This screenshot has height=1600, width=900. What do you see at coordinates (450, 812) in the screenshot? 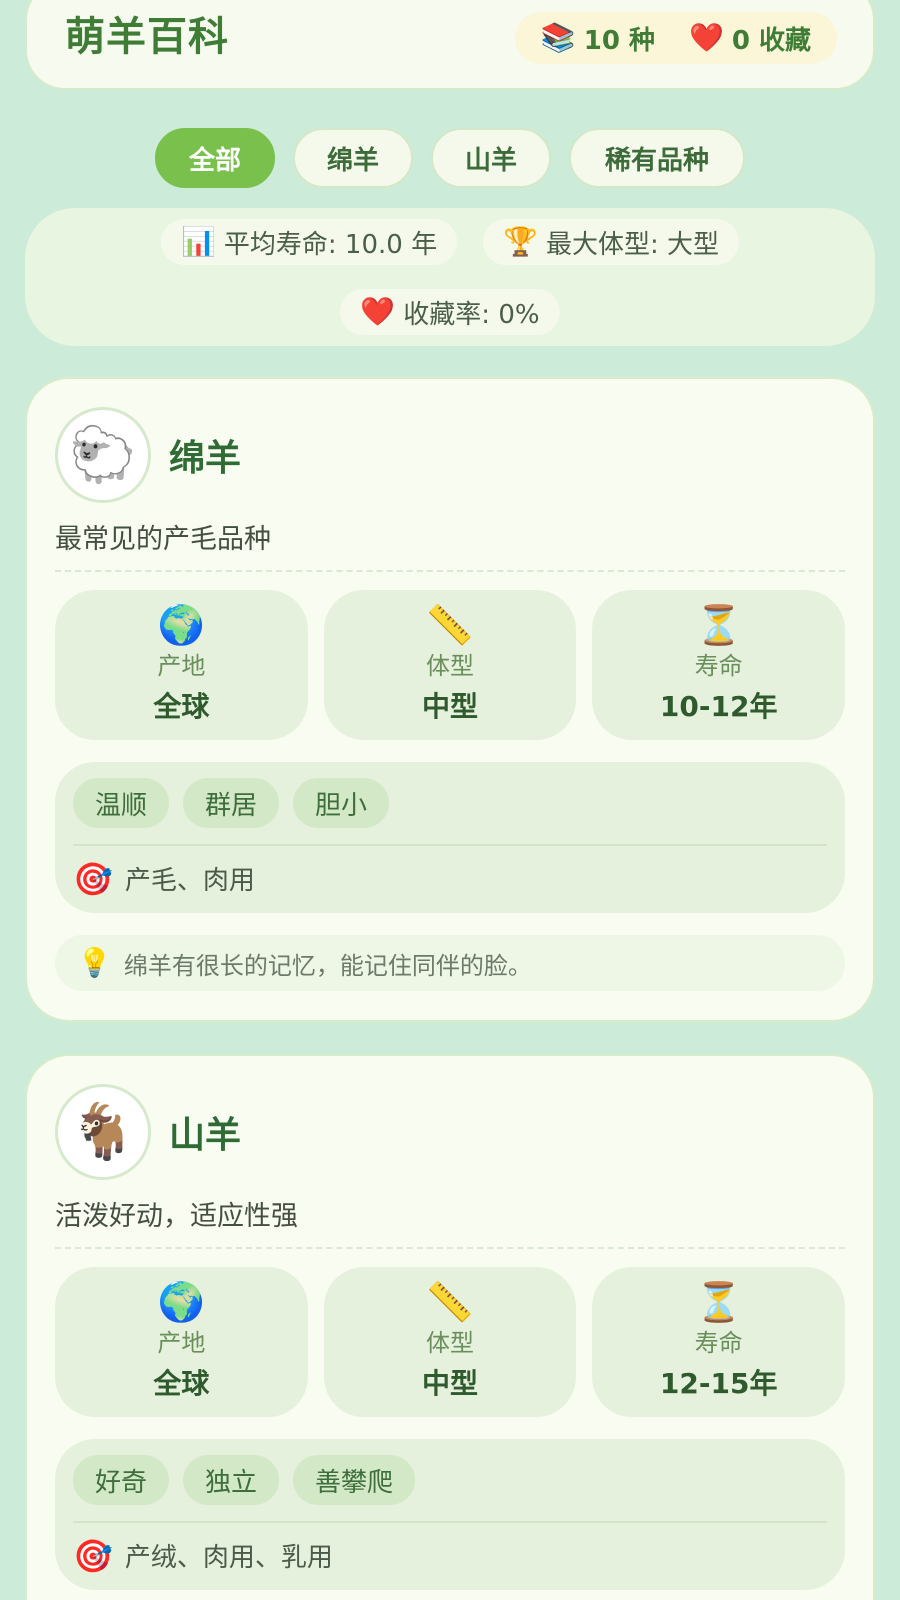
I see `trait-list: 温顺 群居 胆小` at bounding box center [450, 812].